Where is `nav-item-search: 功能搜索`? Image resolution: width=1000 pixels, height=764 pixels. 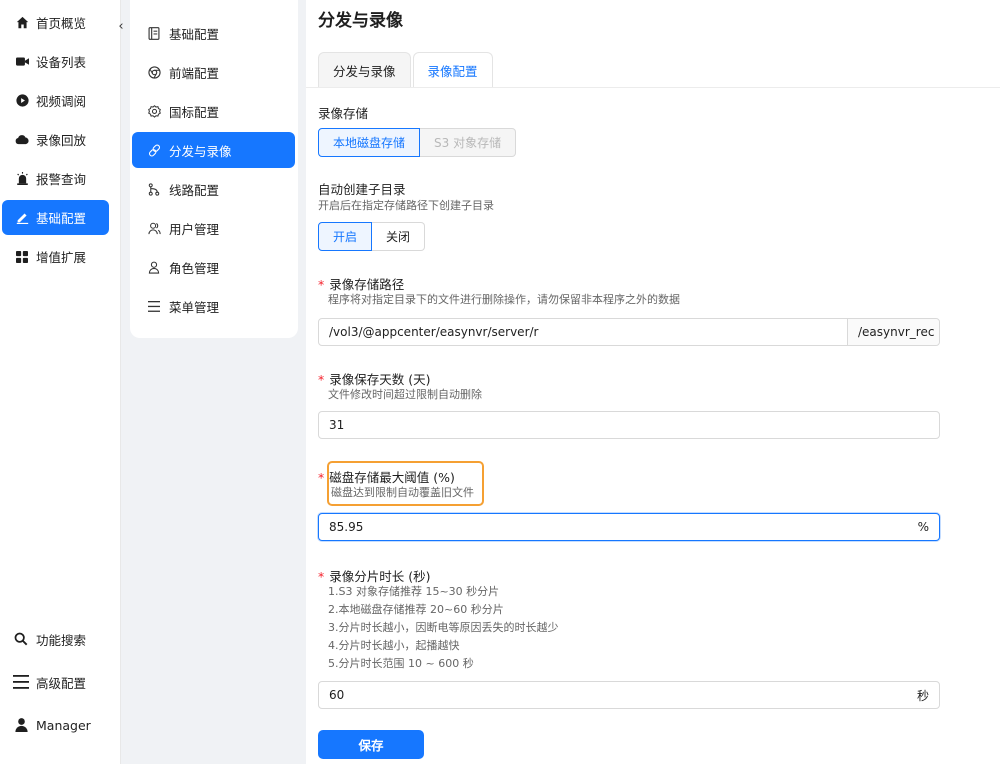 nav-item-search: 功能搜索 is located at coordinates (57, 639).